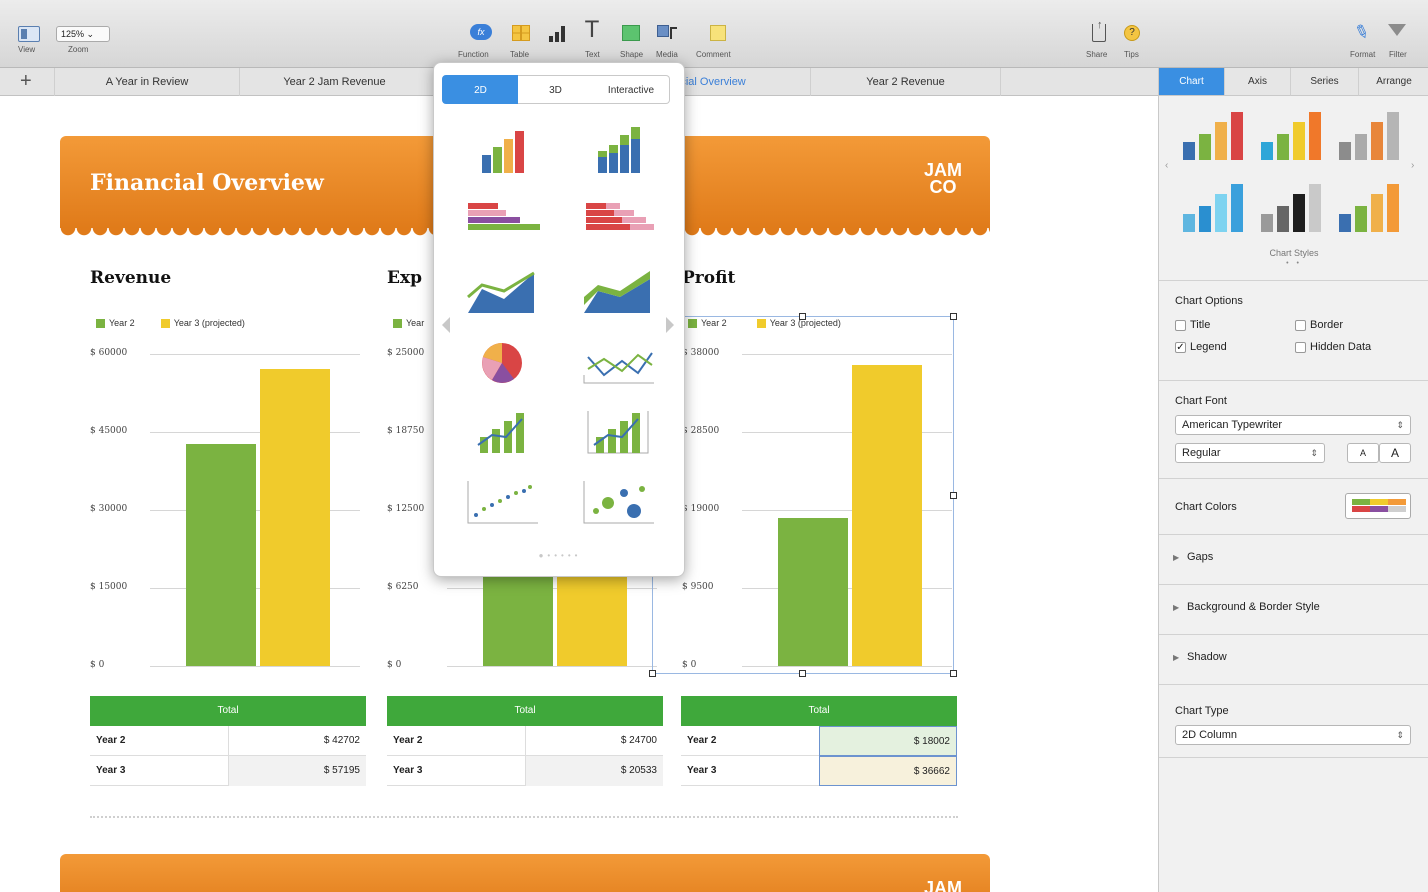 The height and width of the screenshot is (892, 1428). I want to click on chart-thumb-column, so click(502, 154).